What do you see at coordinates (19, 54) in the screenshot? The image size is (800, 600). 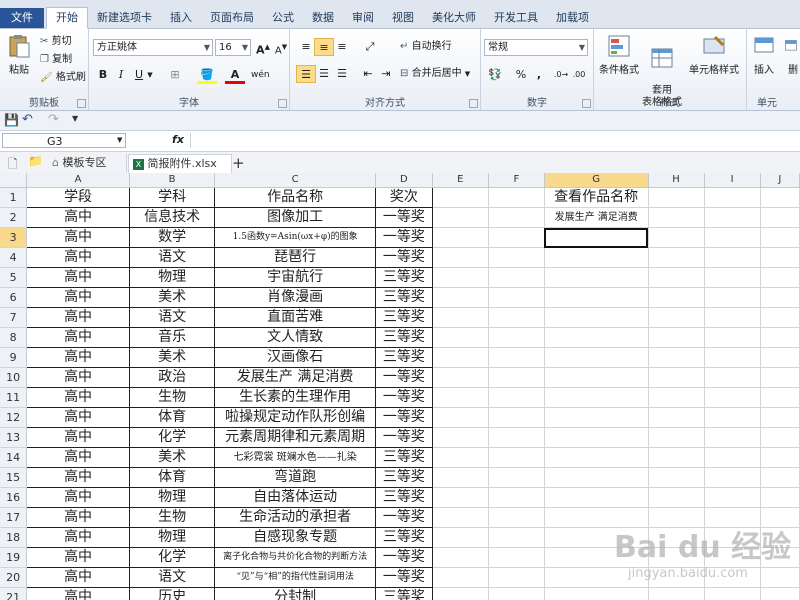 I see `paste-button: 粘贴` at bounding box center [19, 54].